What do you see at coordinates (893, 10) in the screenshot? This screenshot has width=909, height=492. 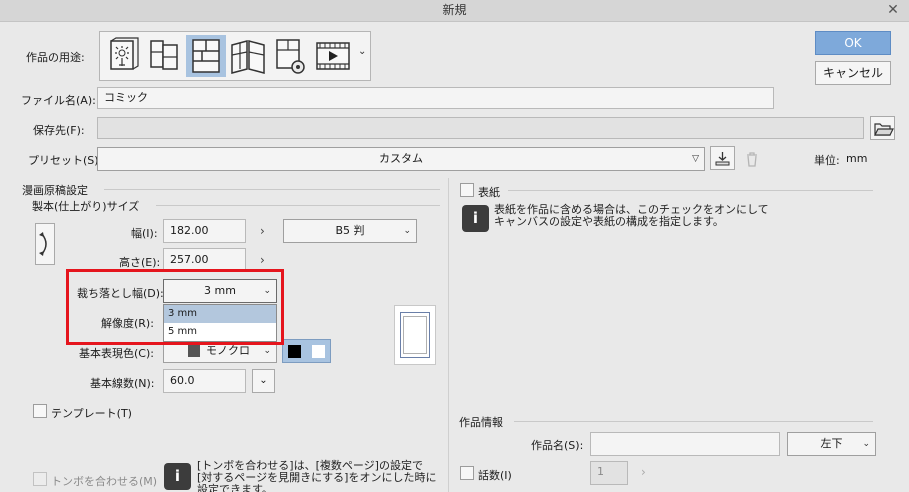 I see `close-icon: ✕` at bounding box center [893, 10].